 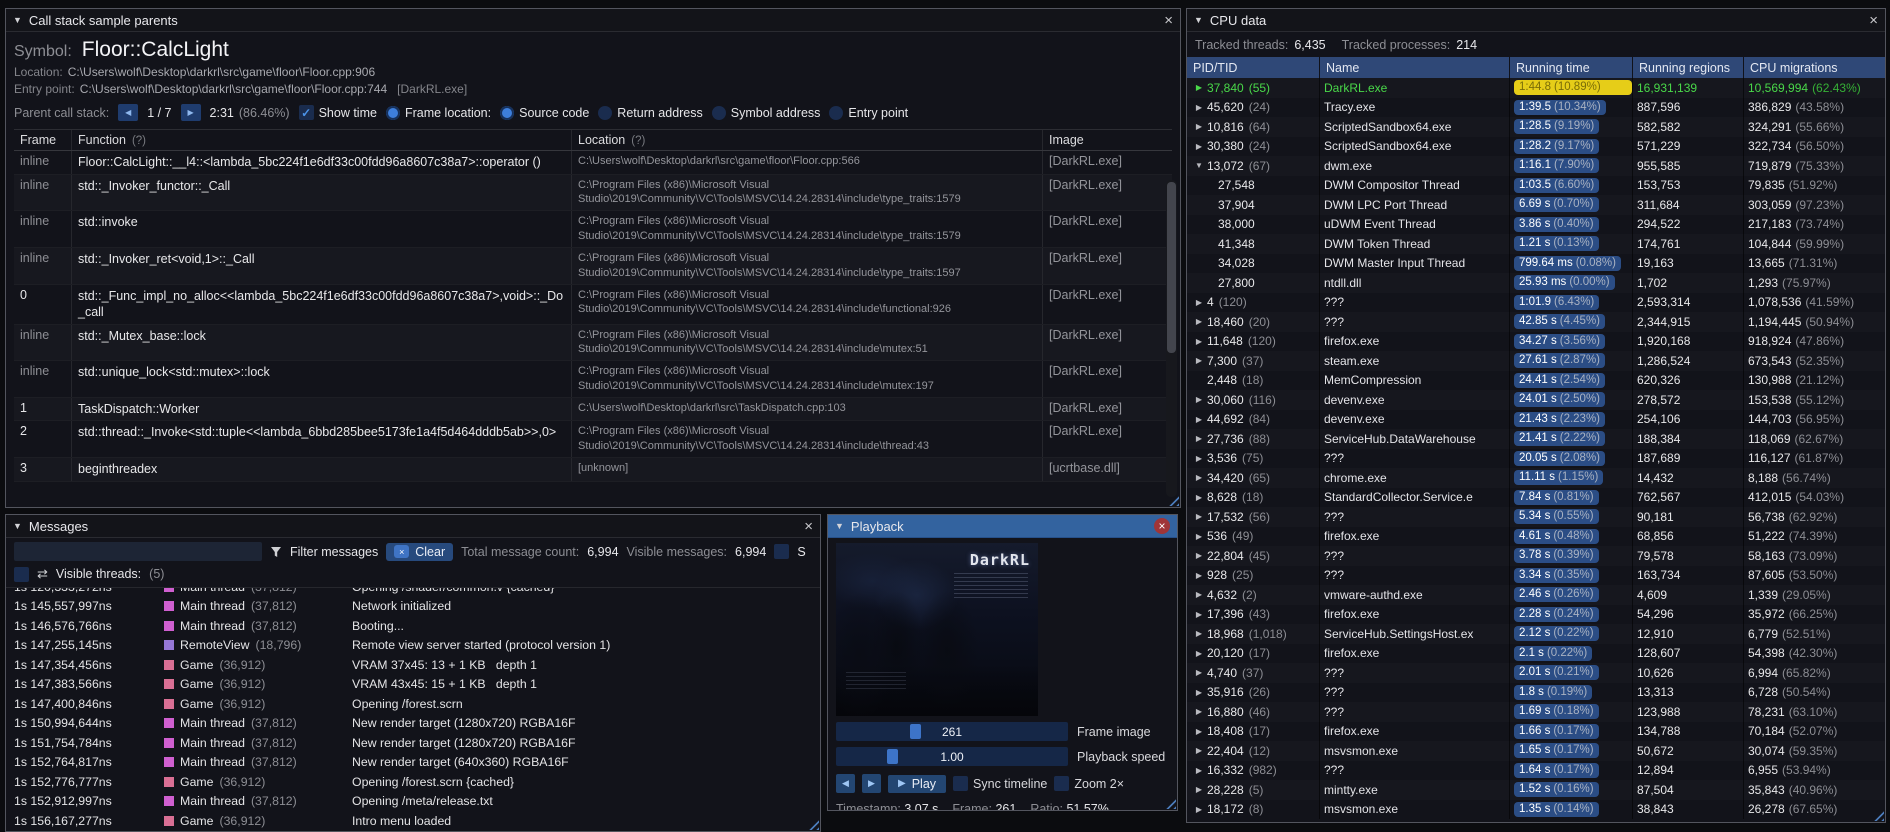 What do you see at coordinates (593, 20) in the screenshot?
I see `callstack-titlebar: ▼ Call stack sample parents ×` at bounding box center [593, 20].